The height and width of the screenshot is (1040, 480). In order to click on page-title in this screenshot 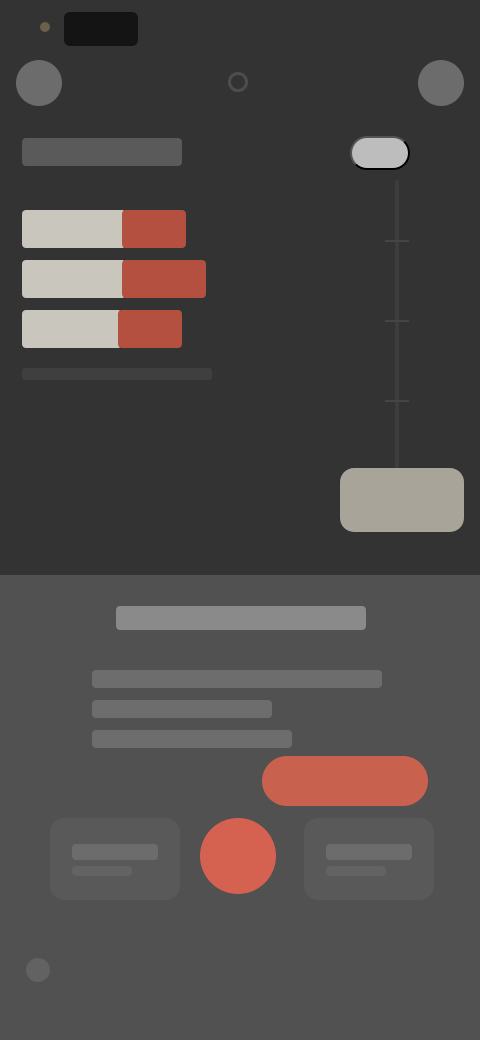, I will do `click(102, 152)`.